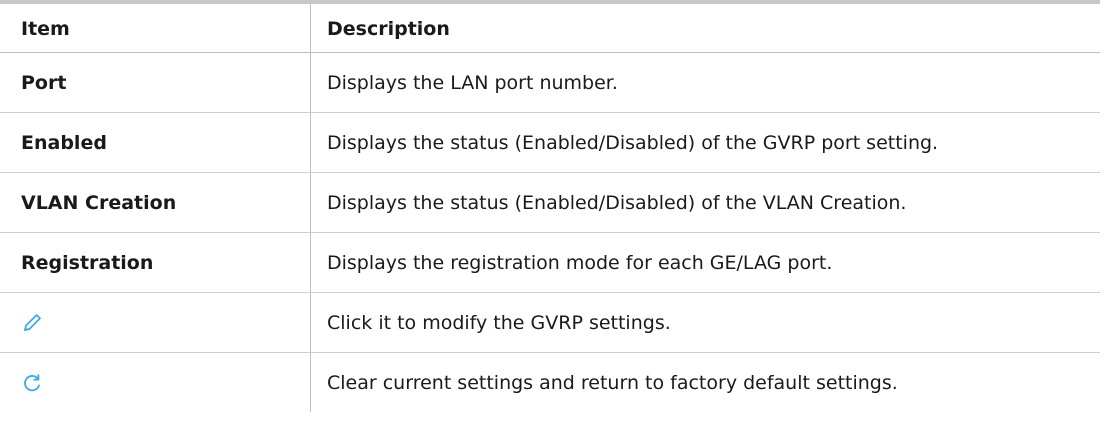 The height and width of the screenshot is (427, 1120). What do you see at coordinates (32, 383) in the screenshot?
I see `refresh-icon` at bounding box center [32, 383].